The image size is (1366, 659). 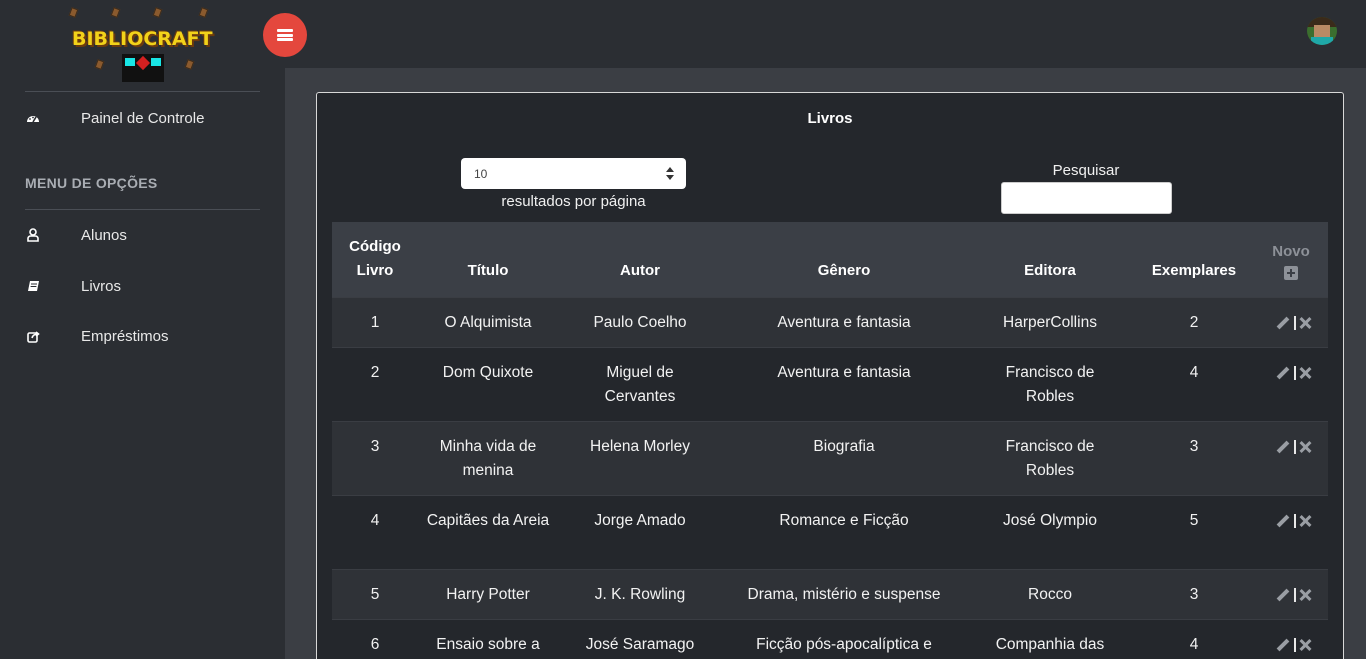 I want to click on logo-face-icon, so click(x=143, y=68).